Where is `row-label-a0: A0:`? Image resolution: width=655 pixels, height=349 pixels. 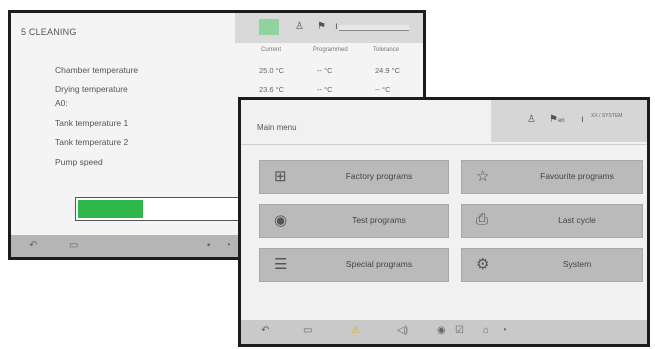 row-label-a0: A0: is located at coordinates (61, 103).